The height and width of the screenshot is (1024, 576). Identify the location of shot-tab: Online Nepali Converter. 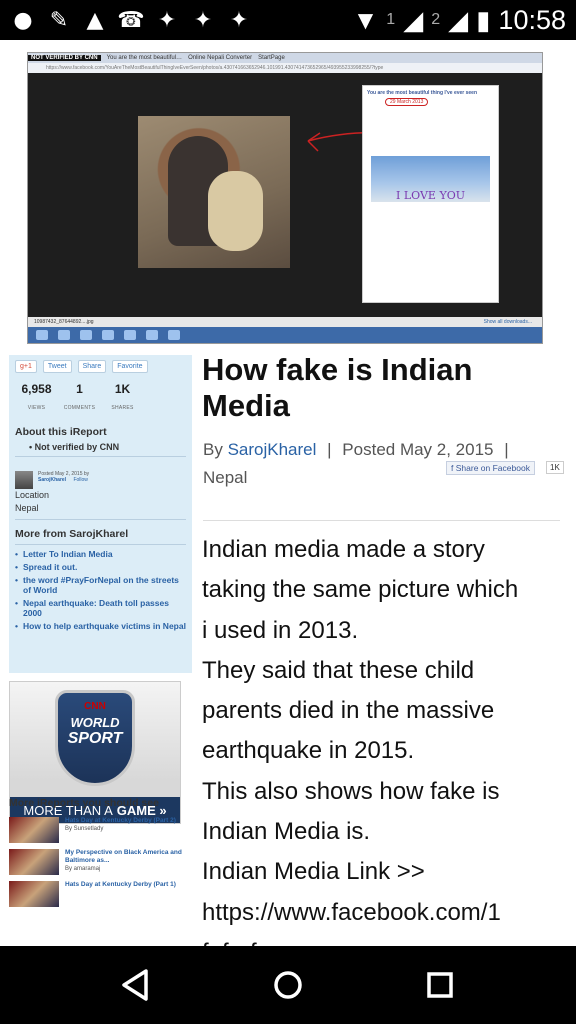
(220, 58).